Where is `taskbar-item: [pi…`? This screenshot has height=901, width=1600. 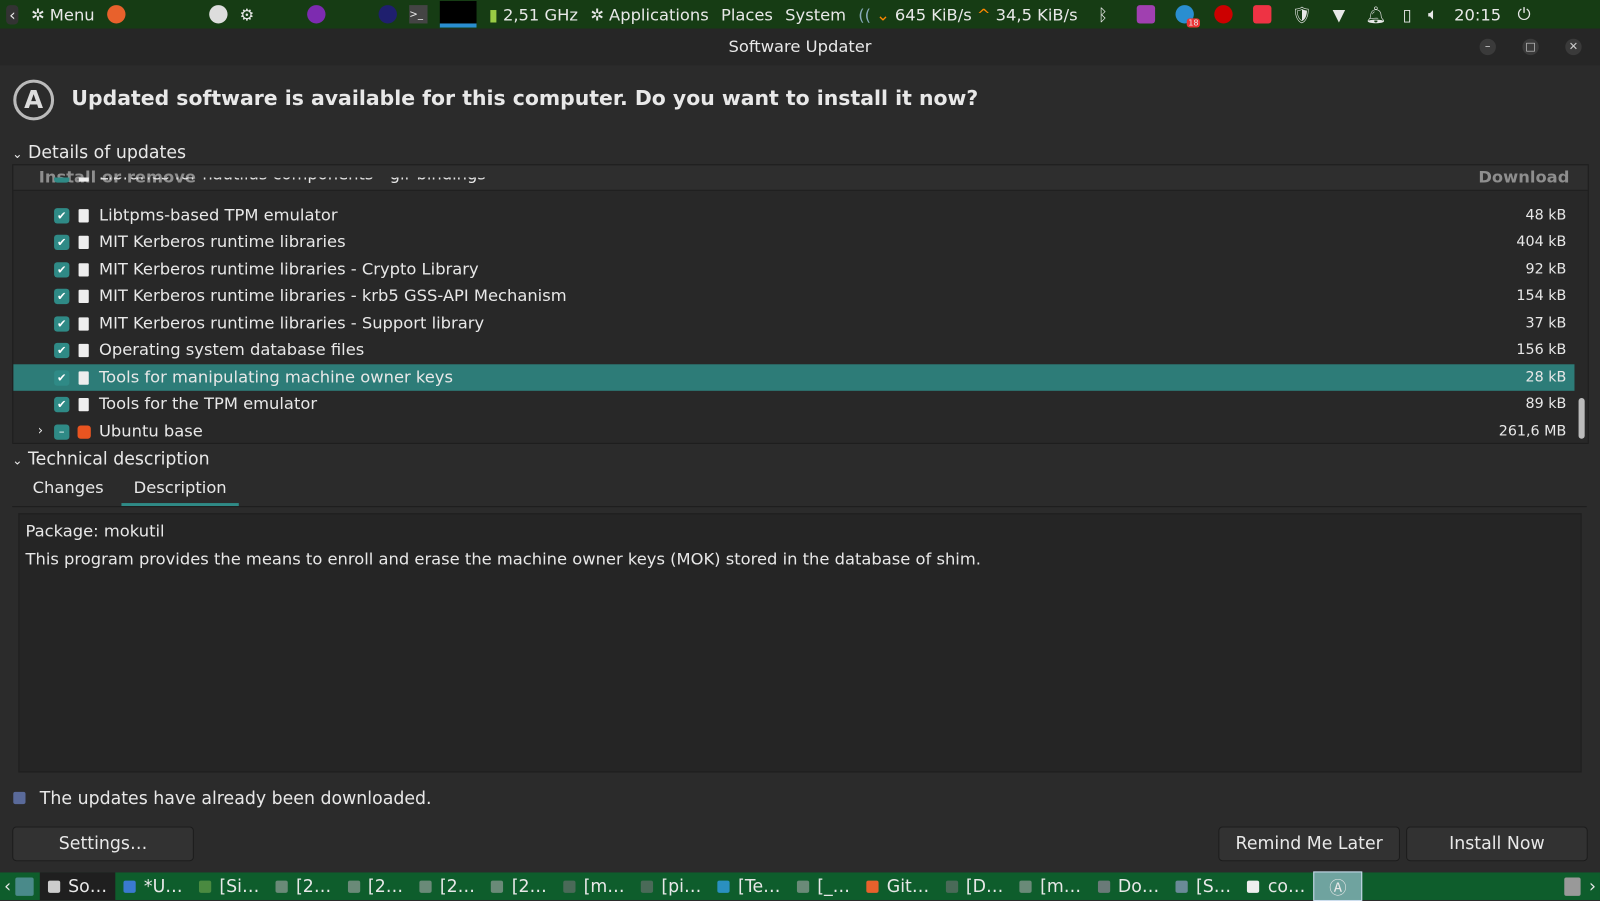 taskbar-item: [pi… is located at coordinates (671, 886).